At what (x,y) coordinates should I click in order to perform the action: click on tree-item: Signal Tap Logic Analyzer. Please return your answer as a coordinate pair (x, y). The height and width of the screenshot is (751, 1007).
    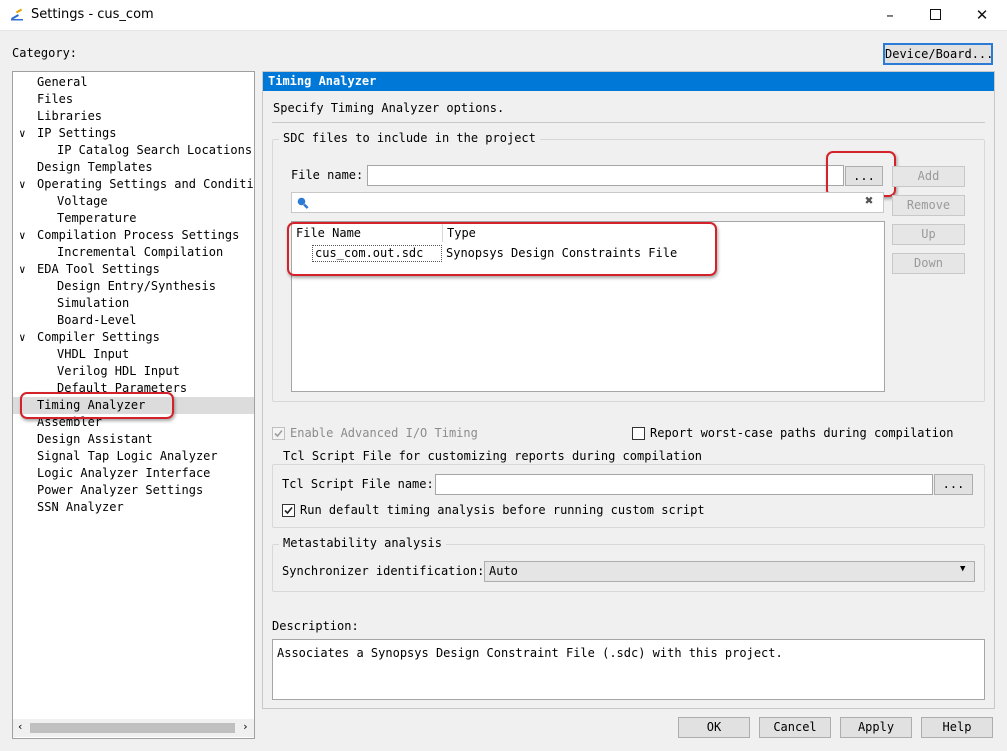
    Looking at the image, I should click on (133, 456).